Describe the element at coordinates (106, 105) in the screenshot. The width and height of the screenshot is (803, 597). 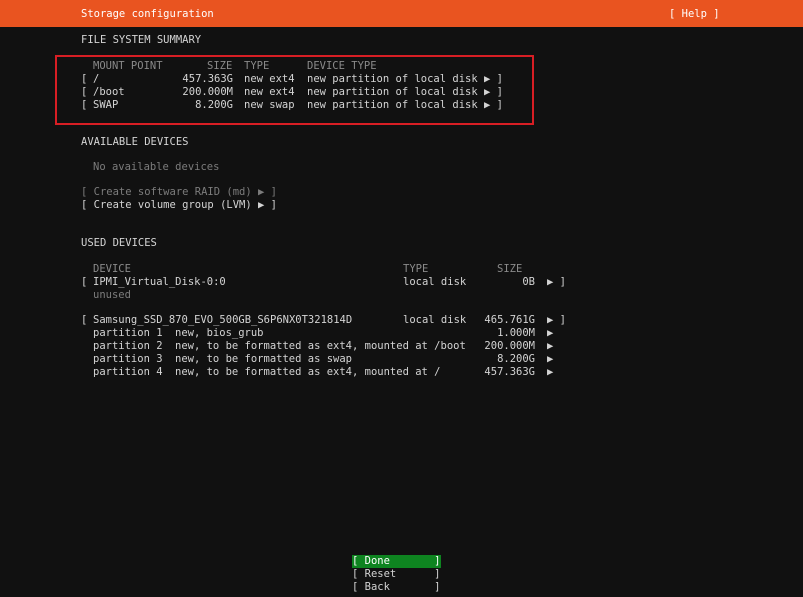
I see `row-mount: SWAP` at that location.